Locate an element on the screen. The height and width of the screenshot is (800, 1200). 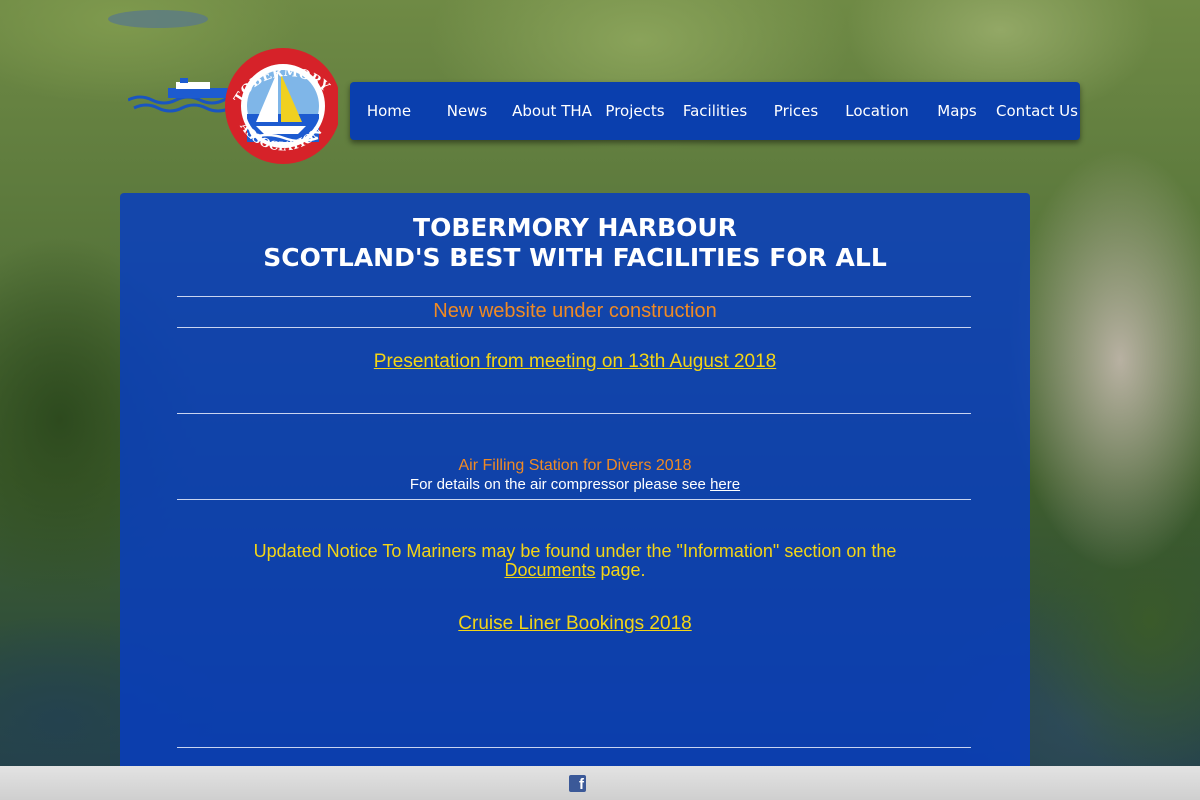
cruise-bookings-link: Cruise Liner Bookings 2018 is located at coordinates (574, 623).